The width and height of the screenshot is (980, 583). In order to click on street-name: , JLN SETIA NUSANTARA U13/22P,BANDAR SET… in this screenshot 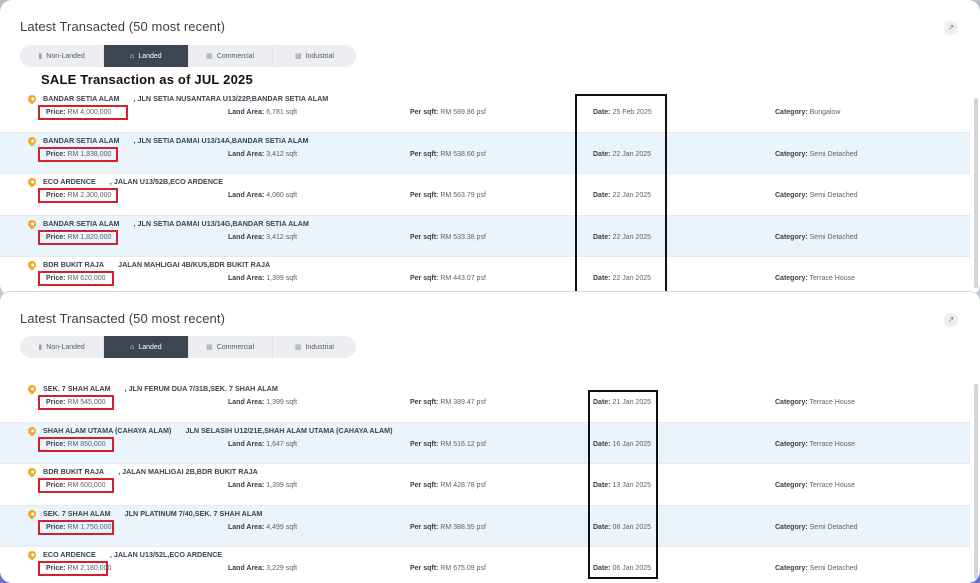, I will do `click(231, 98)`.